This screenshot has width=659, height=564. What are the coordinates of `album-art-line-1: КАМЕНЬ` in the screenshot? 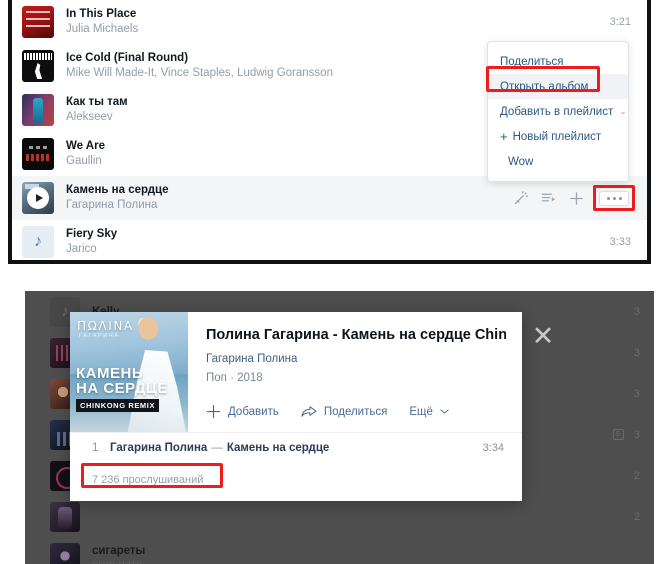 It's located at (110, 373).